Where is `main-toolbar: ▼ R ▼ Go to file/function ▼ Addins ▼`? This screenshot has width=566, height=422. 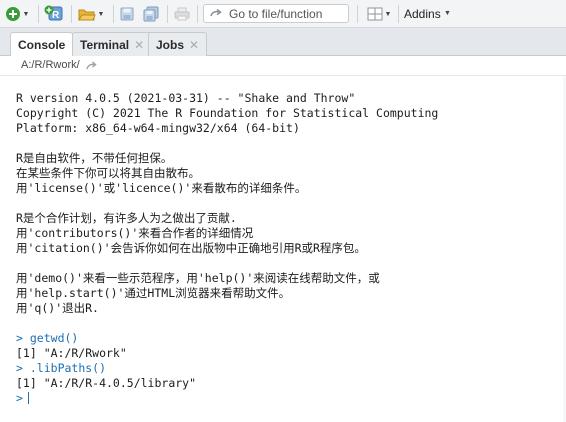
main-toolbar: ▼ R ▼ Go to file/function ▼ Addins ▼ is located at coordinates (283, 14).